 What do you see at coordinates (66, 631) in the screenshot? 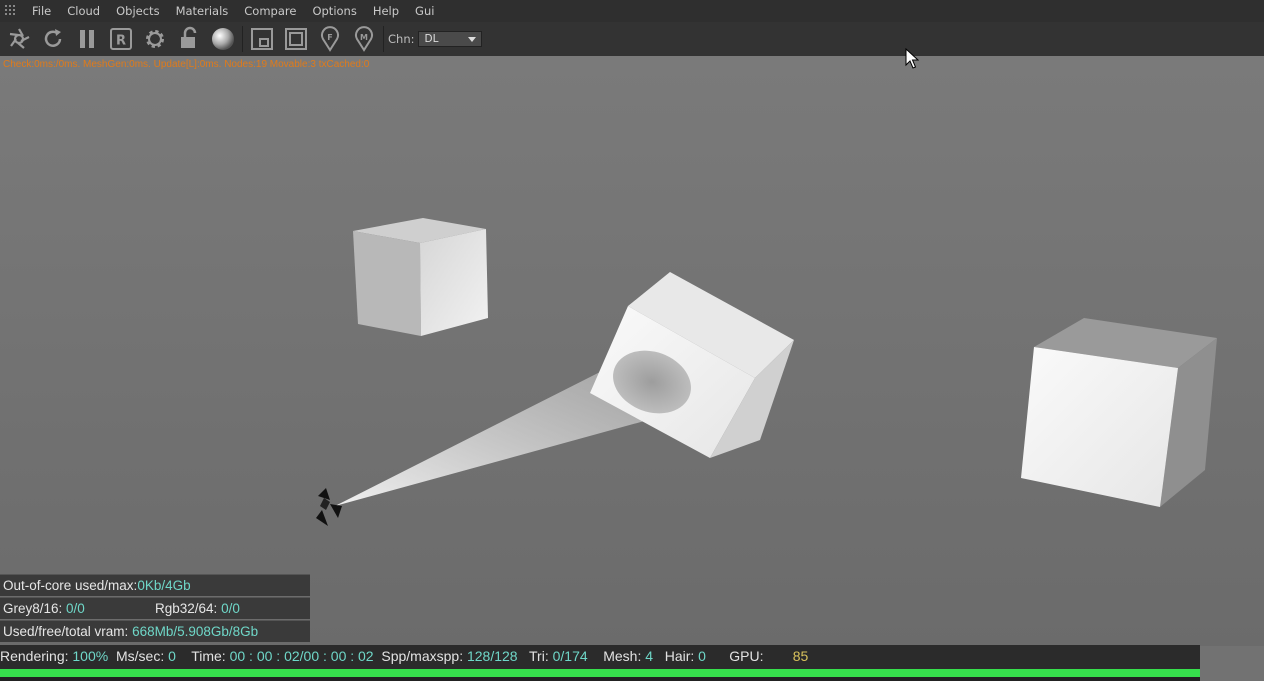
I see `vram-label: Used/free/total vram:` at bounding box center [66, 631].